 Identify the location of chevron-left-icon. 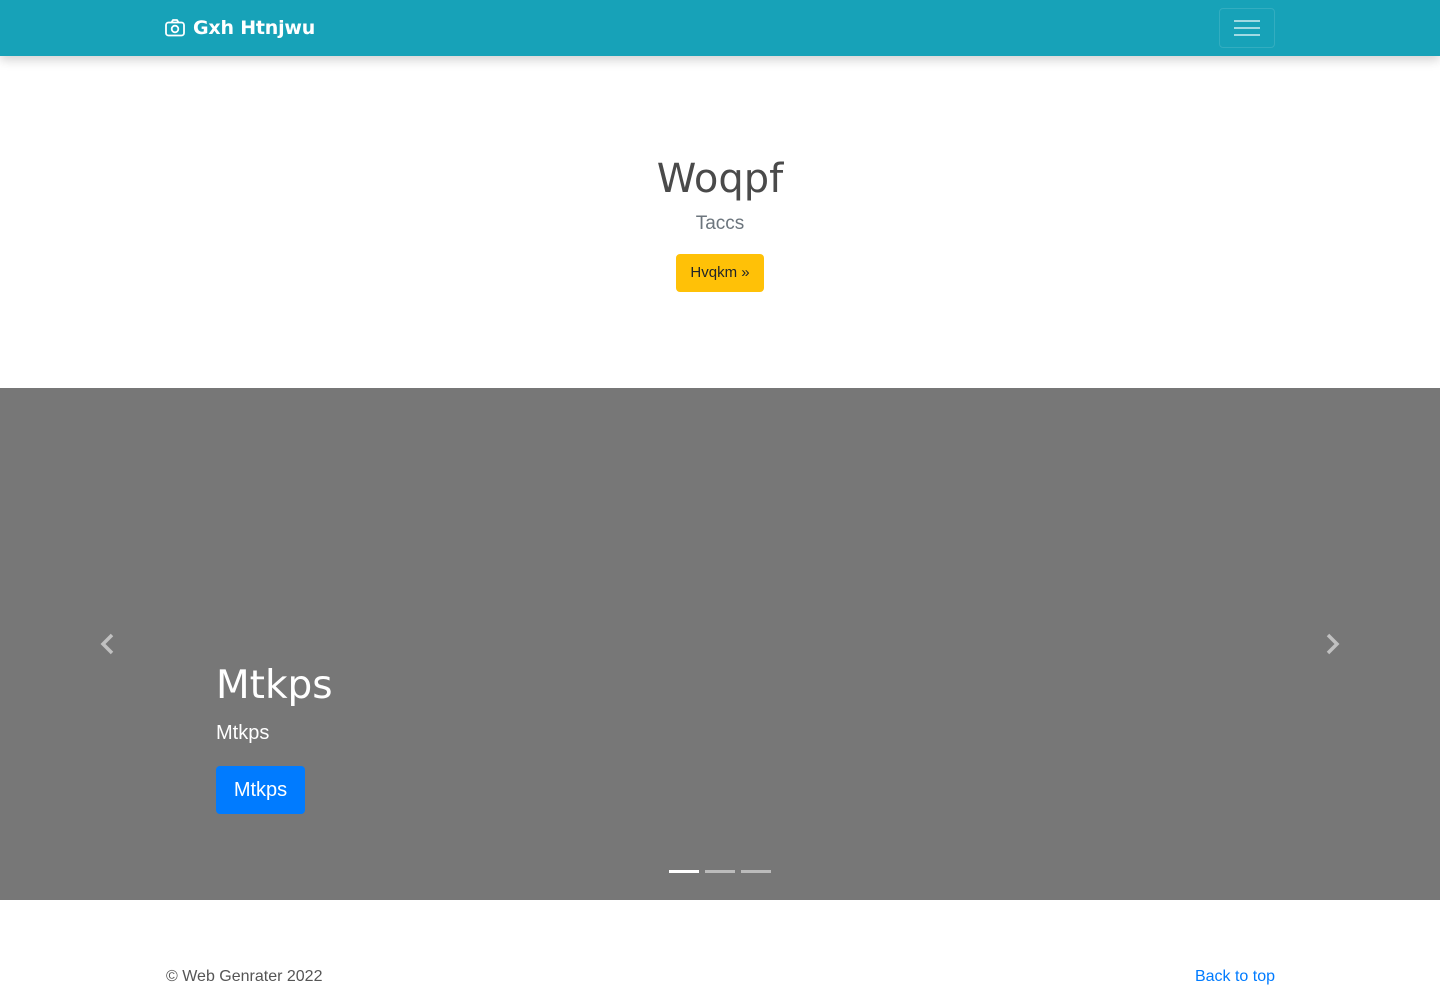
(107, 644).